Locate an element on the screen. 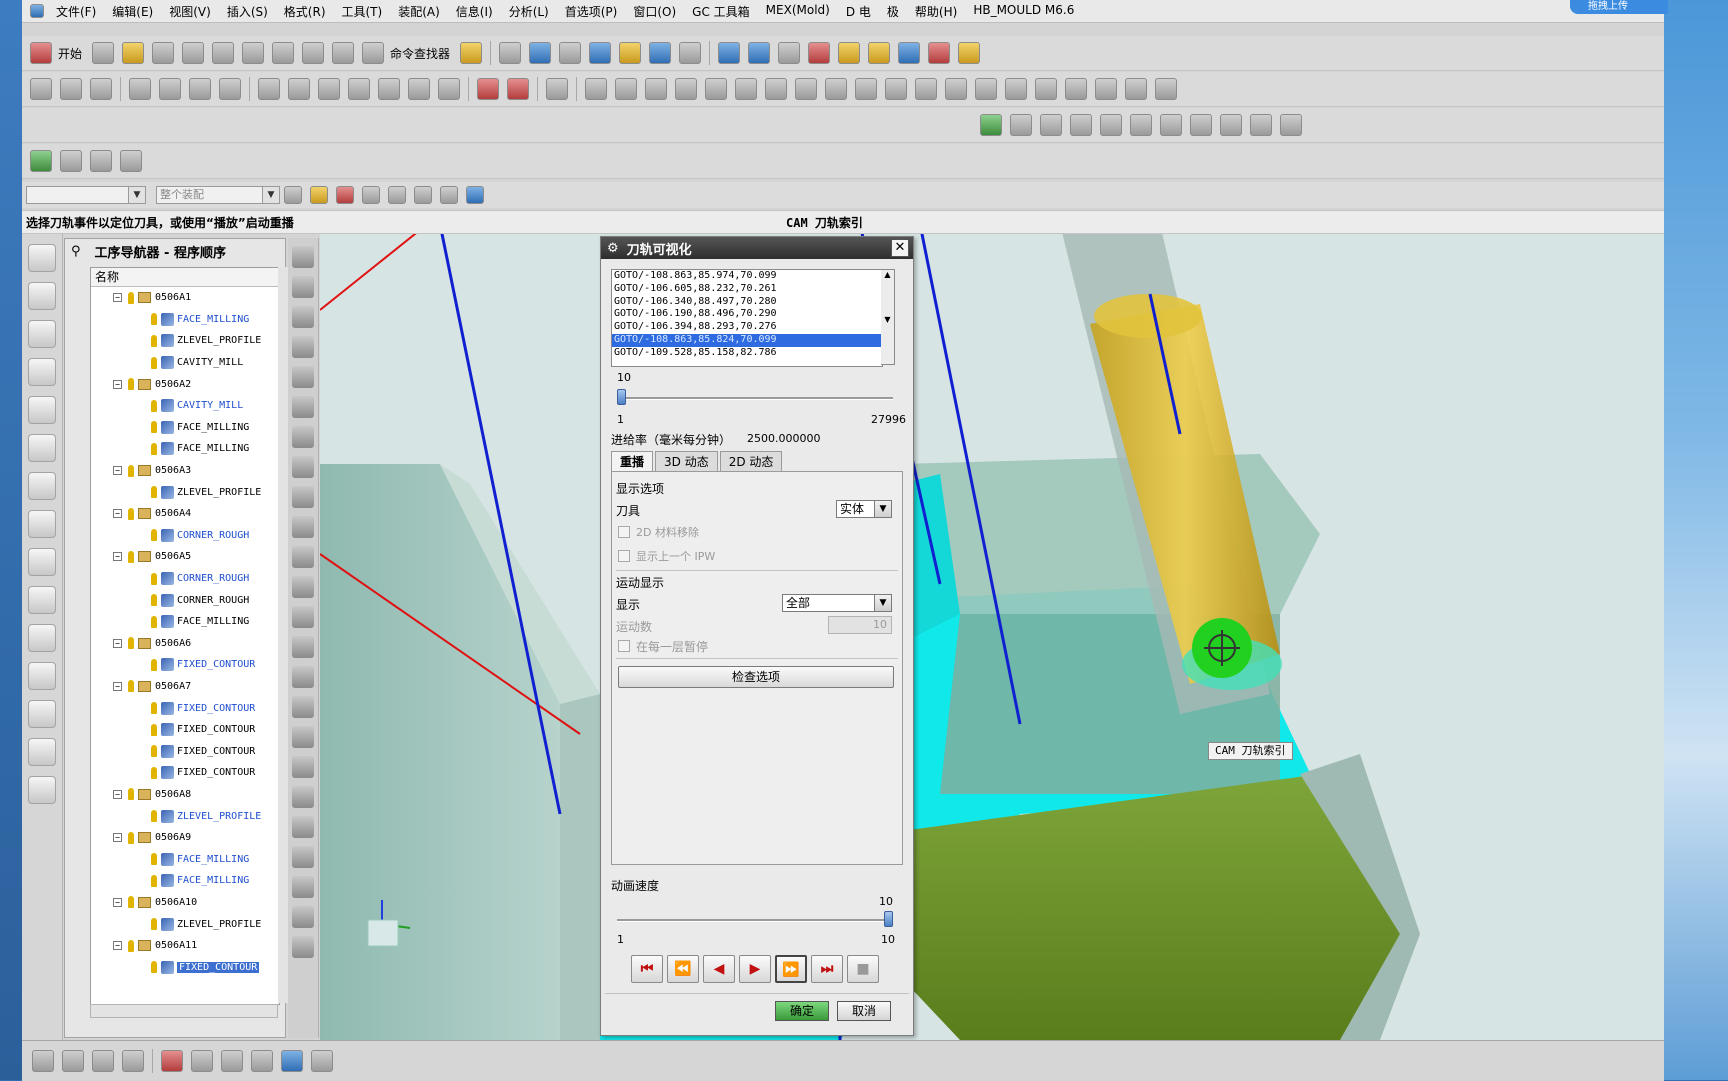  step-slider-track is located at coordinates (755, 398).